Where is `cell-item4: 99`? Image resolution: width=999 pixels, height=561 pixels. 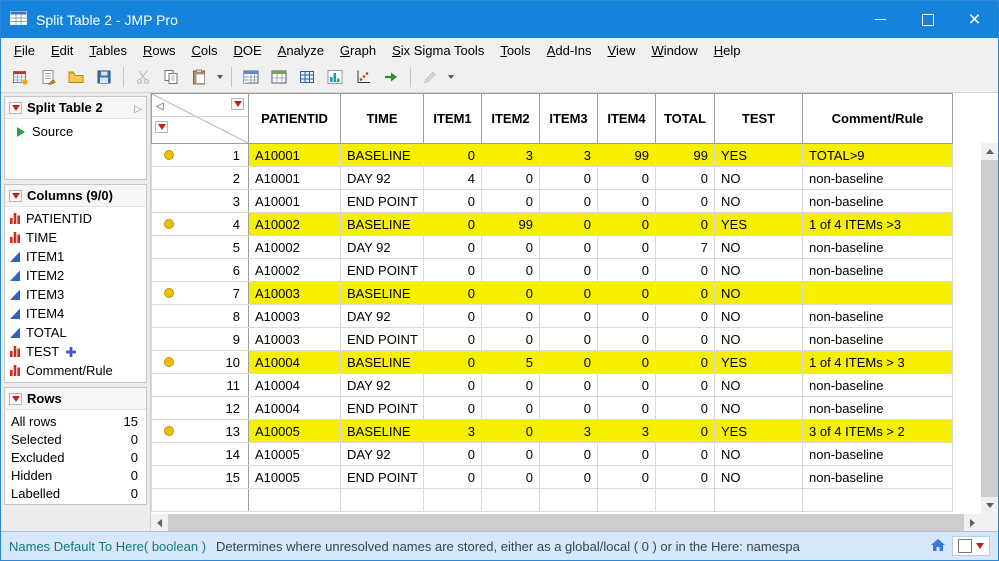 cell-item4: 99 is located at coordinates (626, 155).